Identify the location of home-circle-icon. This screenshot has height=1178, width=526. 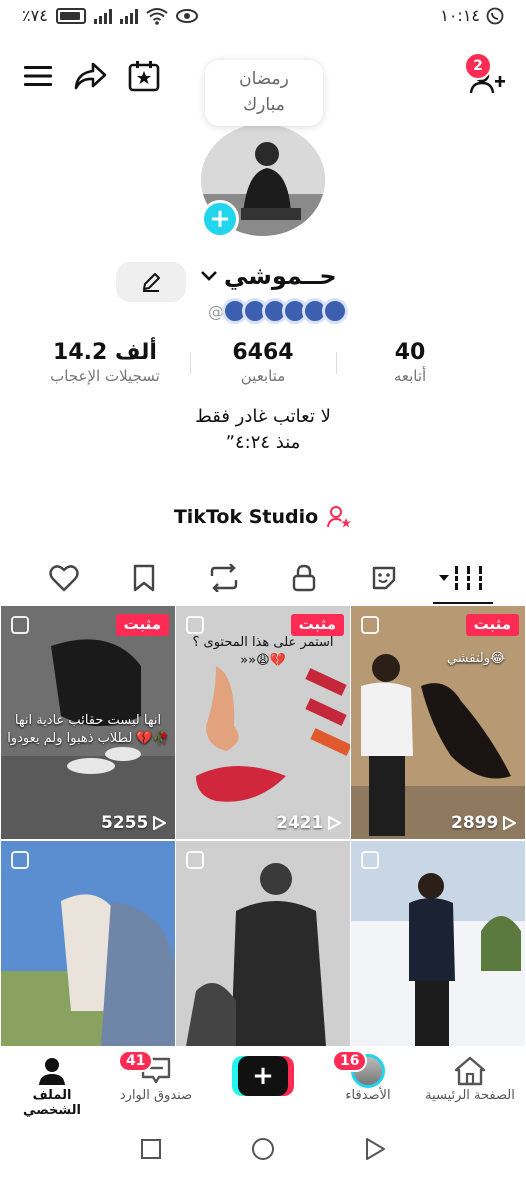
(263, 1149).